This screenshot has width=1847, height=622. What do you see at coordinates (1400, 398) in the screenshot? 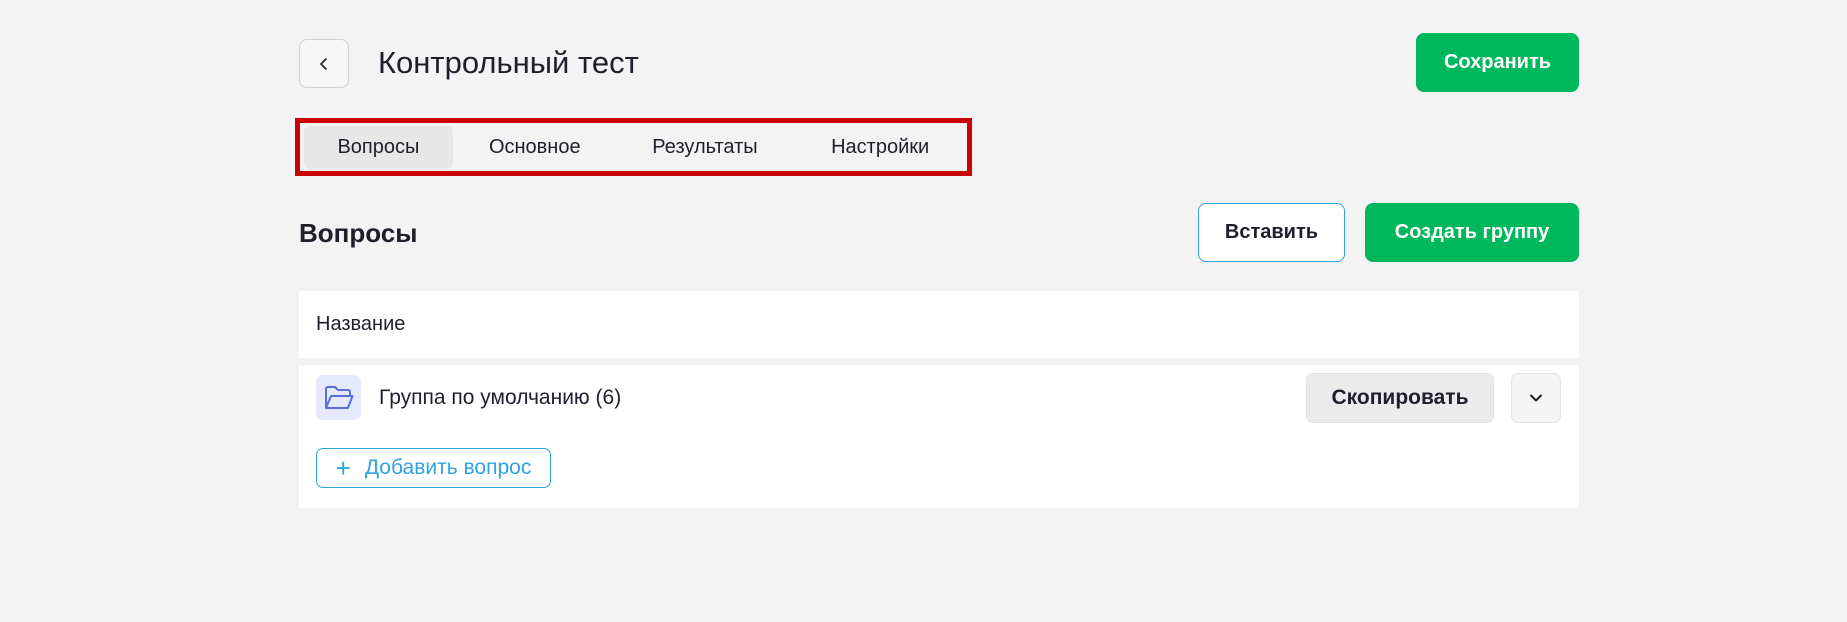
I see `copy-button: Скопировать` at bounding box center [1400, 398].